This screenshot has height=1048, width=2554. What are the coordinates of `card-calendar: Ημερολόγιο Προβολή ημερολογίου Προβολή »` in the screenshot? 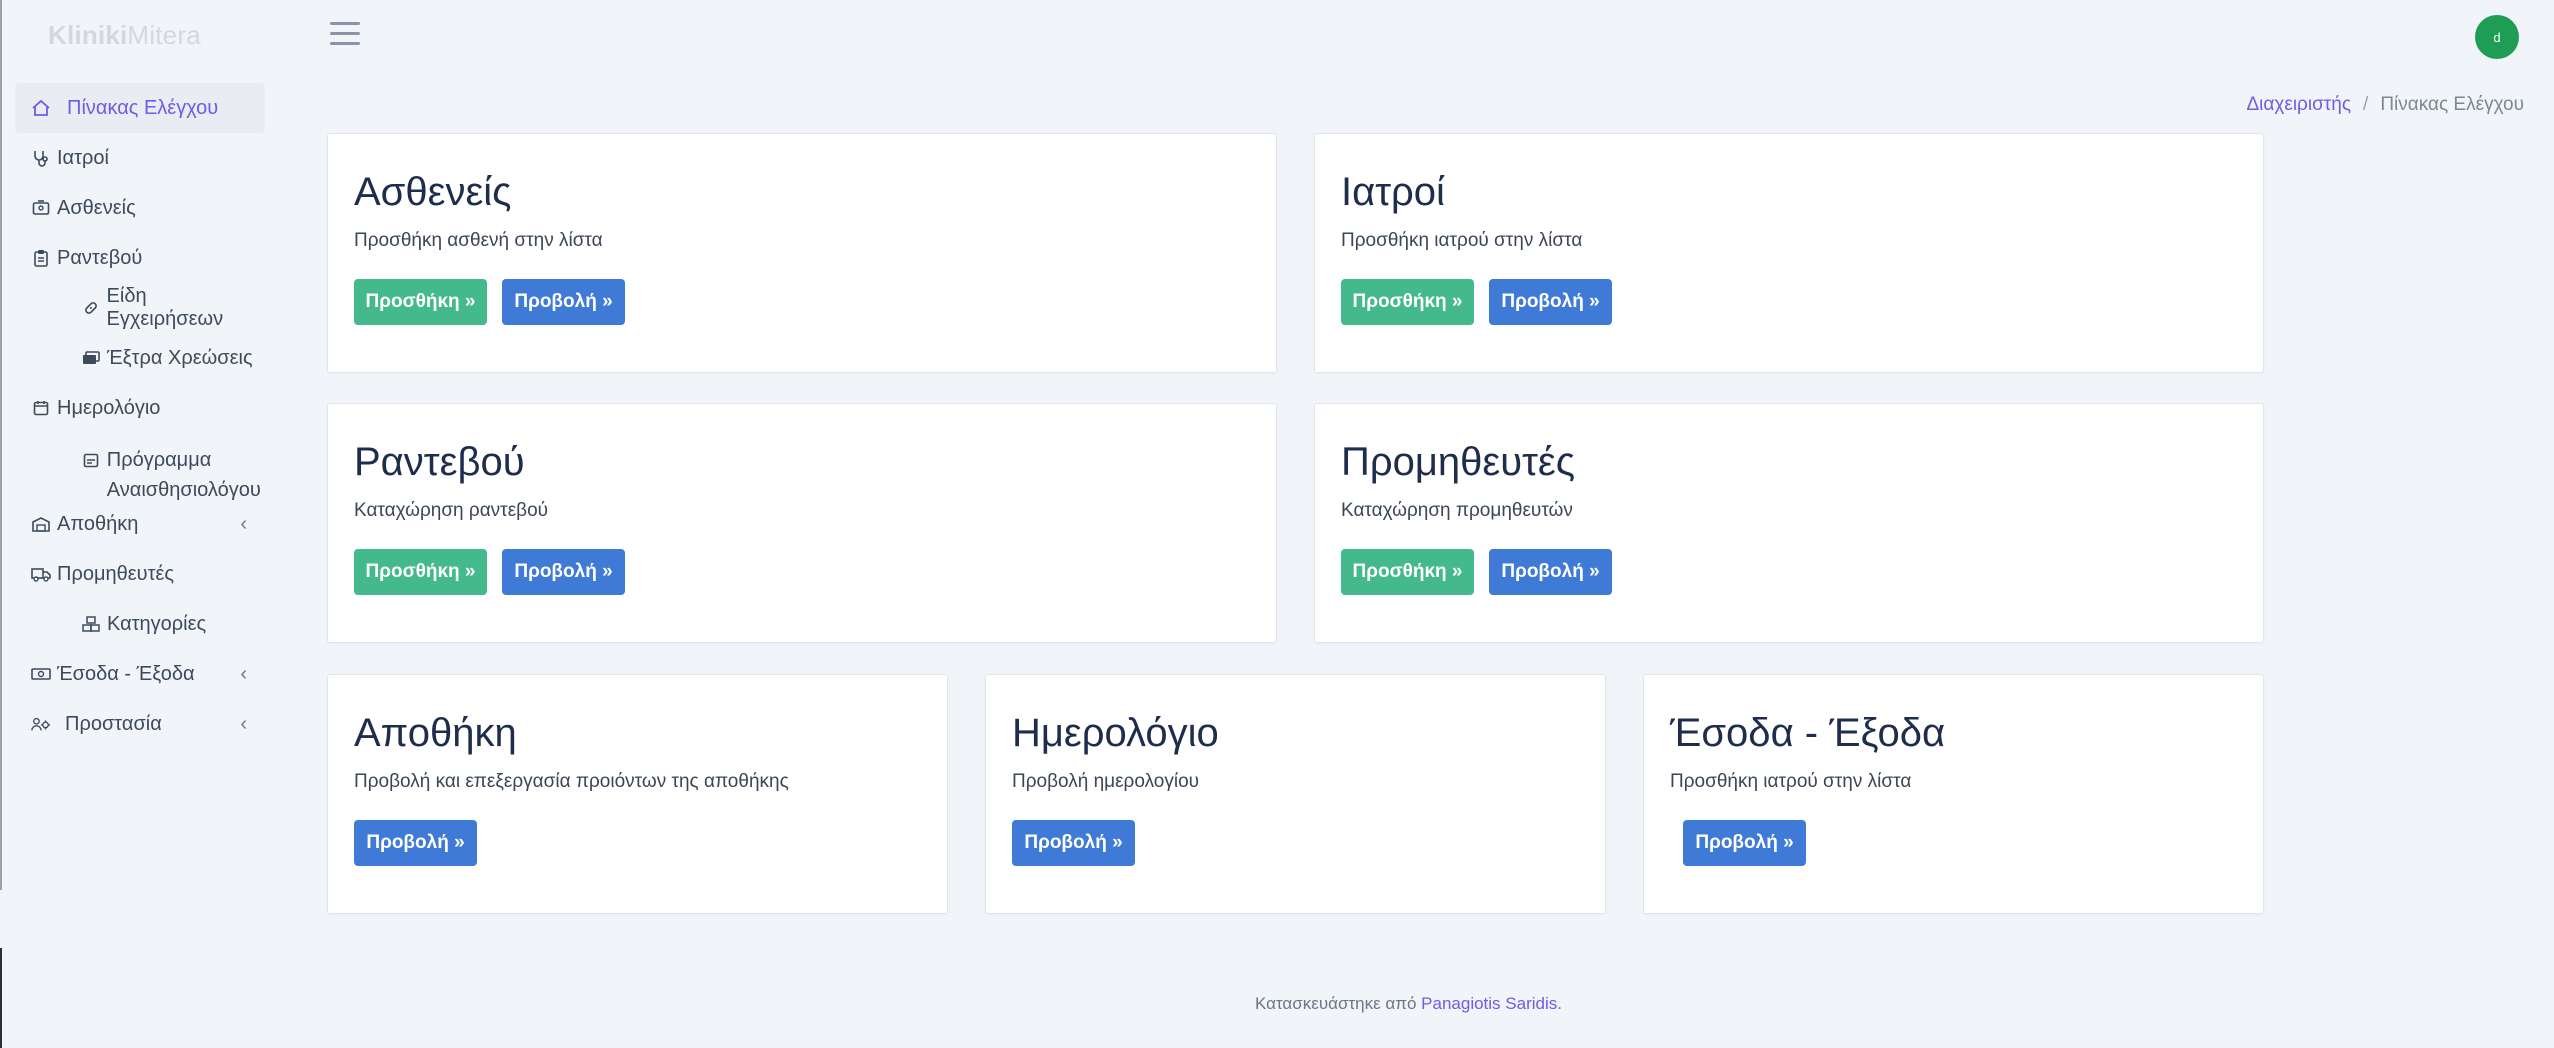 It's located at (1295, 794).